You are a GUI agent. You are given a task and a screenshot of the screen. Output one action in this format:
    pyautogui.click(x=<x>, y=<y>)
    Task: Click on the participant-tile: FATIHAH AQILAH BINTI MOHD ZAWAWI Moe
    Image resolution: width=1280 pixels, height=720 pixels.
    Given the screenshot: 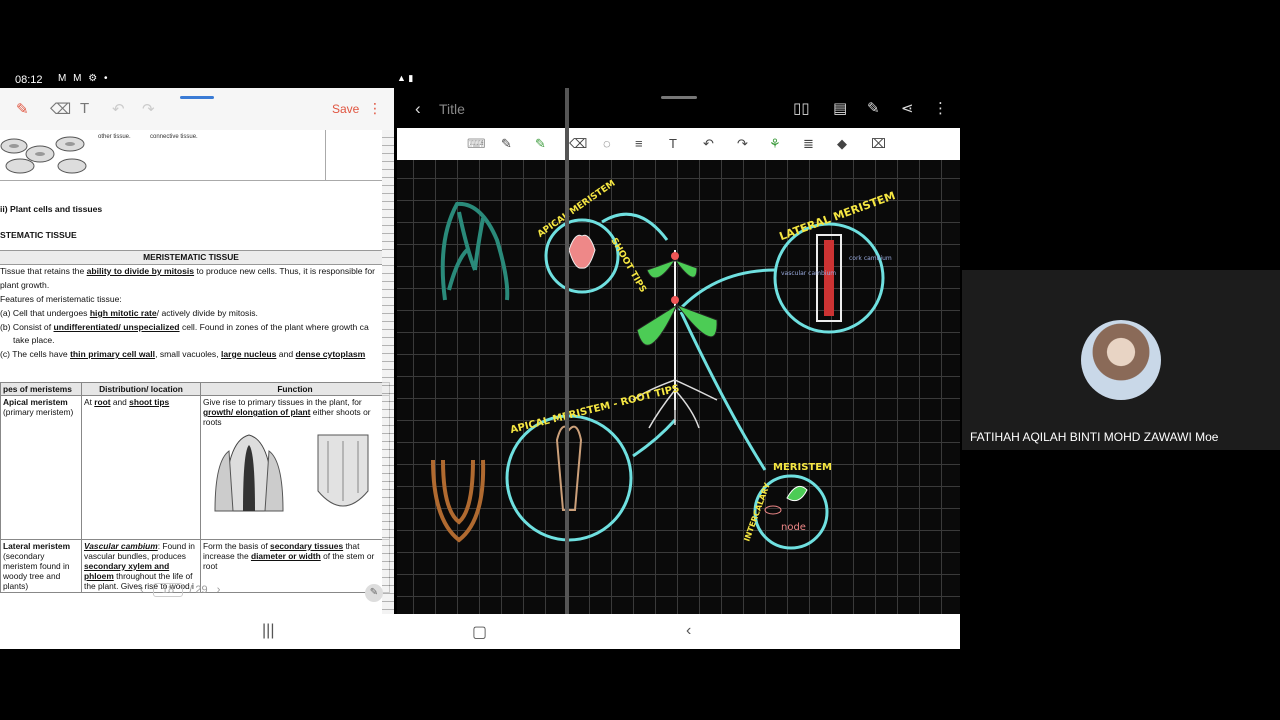 What is the action you would take?
    pyautogui.click(x=1121, y=360)
    